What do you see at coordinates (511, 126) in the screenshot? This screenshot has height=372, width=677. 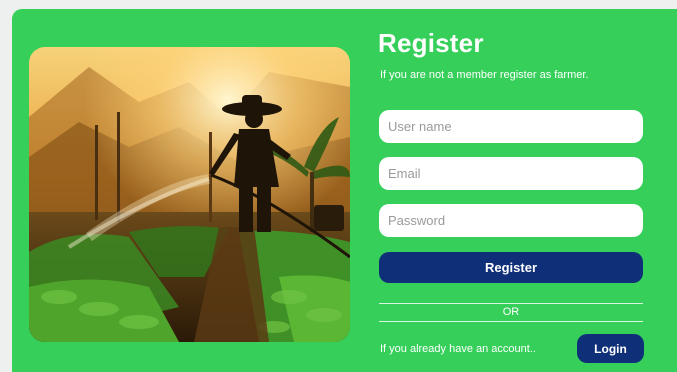 I see `username-input` at bounding box center [511, 126].